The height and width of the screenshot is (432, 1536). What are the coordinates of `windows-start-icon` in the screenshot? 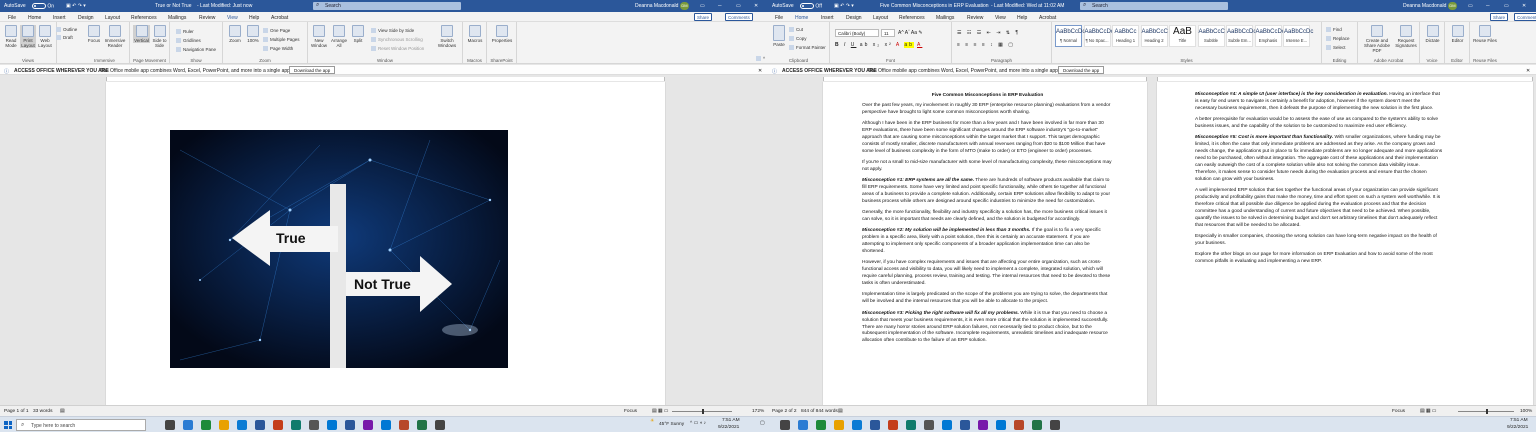 It's located at (8, 425).